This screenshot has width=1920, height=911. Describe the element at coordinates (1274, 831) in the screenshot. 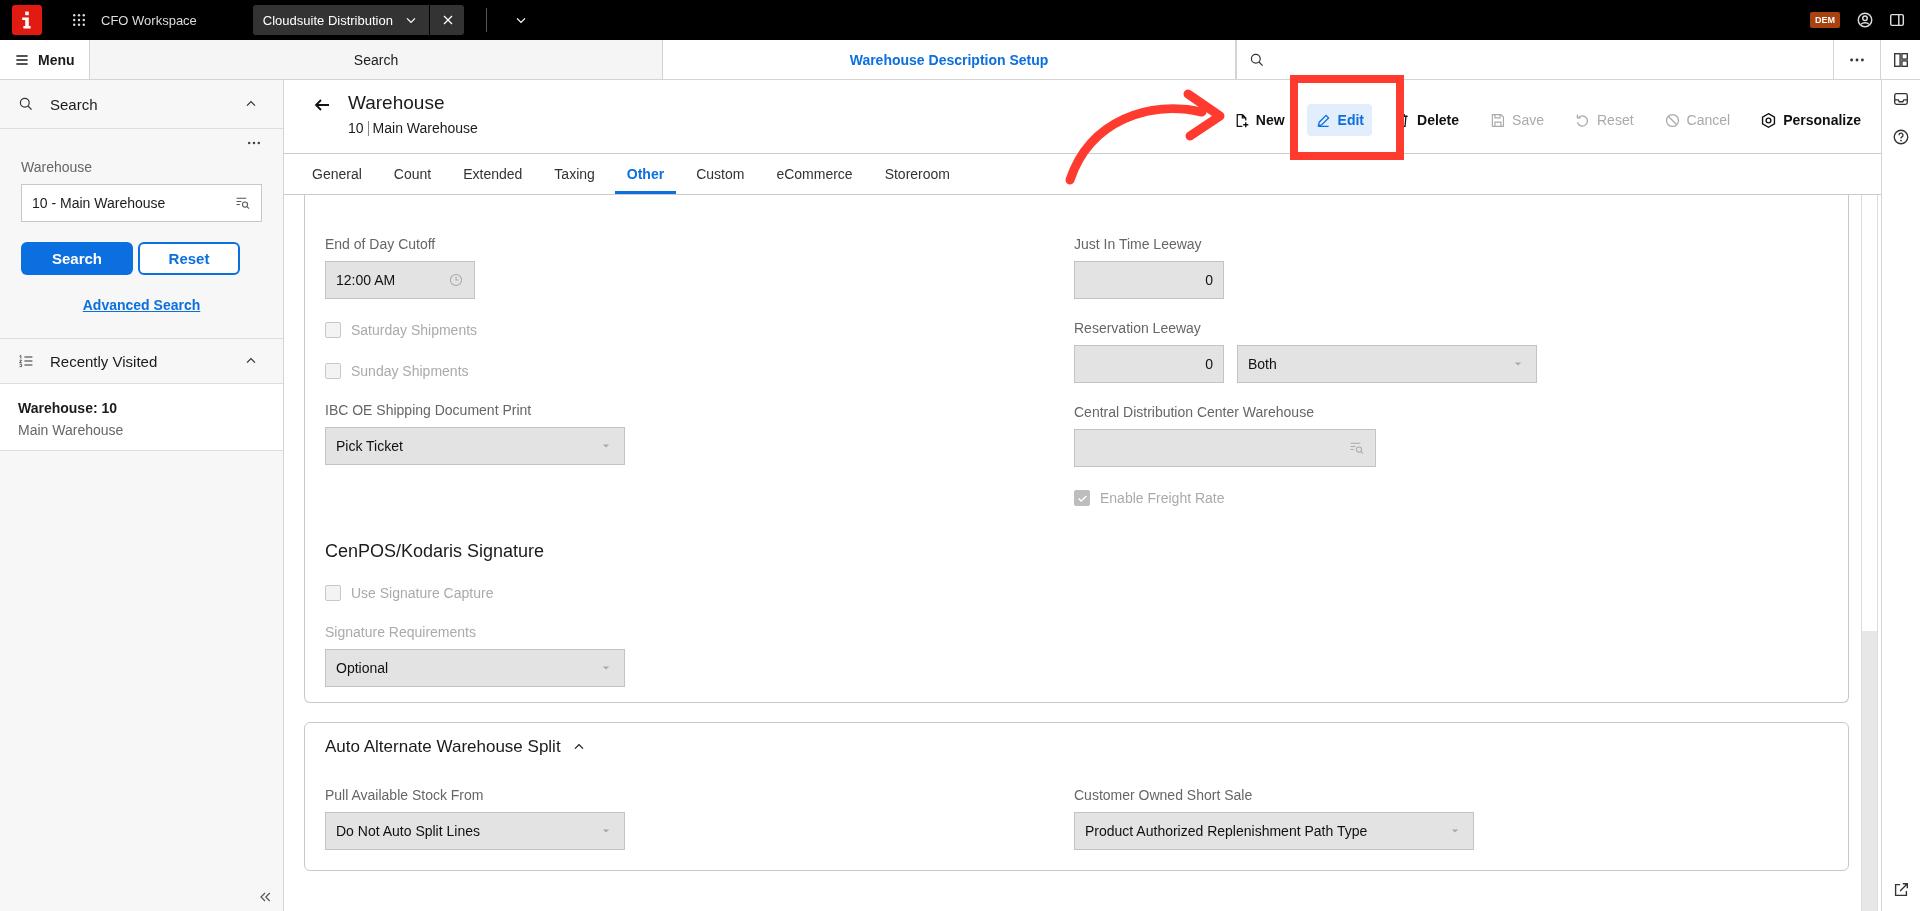

I see `dropdown: Product Authorized Replenishment Path Type` at that location.